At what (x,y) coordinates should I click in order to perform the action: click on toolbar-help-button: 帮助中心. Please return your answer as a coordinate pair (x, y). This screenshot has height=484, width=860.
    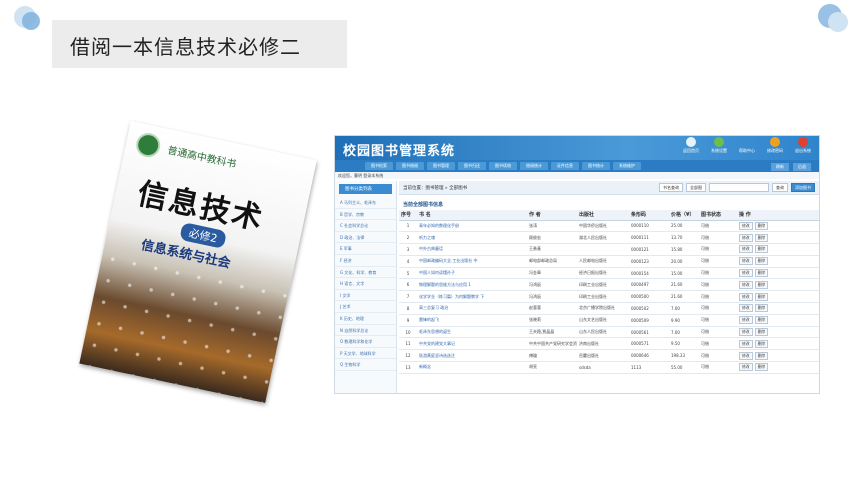
    Looking at the image, I should click on (747, 145).